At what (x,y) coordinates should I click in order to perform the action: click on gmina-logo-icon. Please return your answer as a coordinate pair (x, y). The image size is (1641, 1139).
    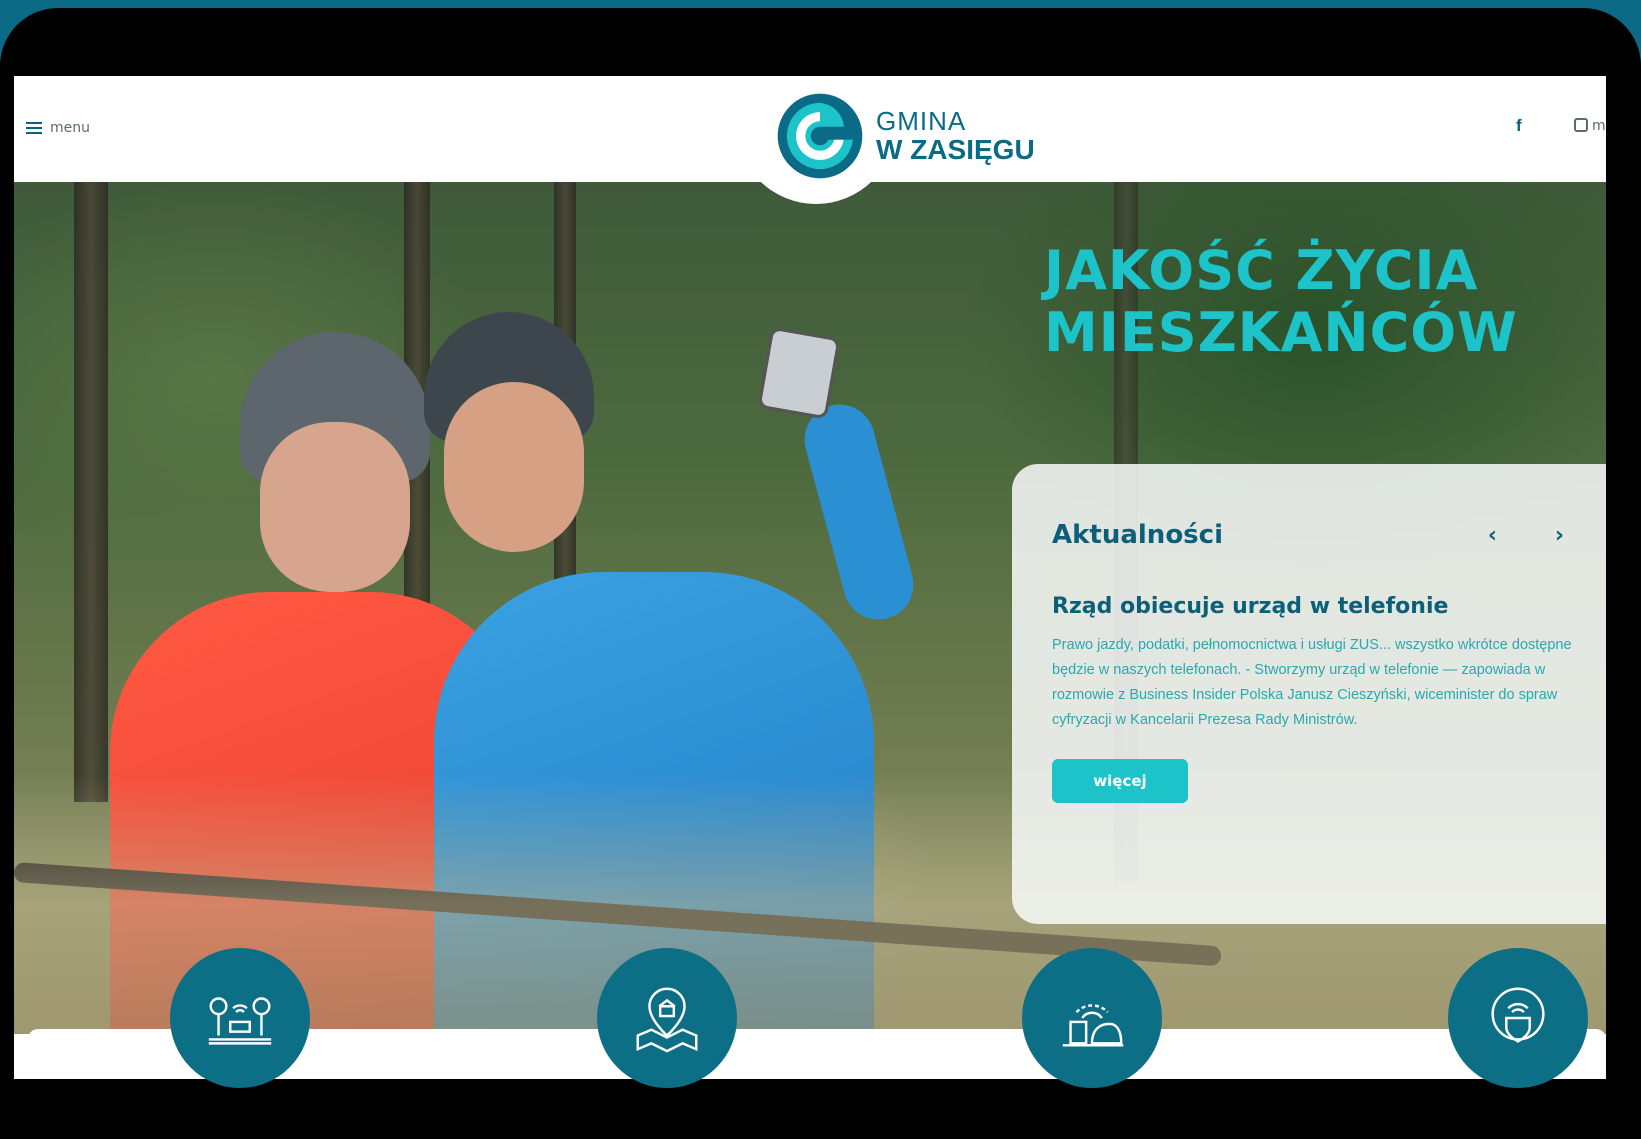
    Looking at the image, I should click on (820, 136).